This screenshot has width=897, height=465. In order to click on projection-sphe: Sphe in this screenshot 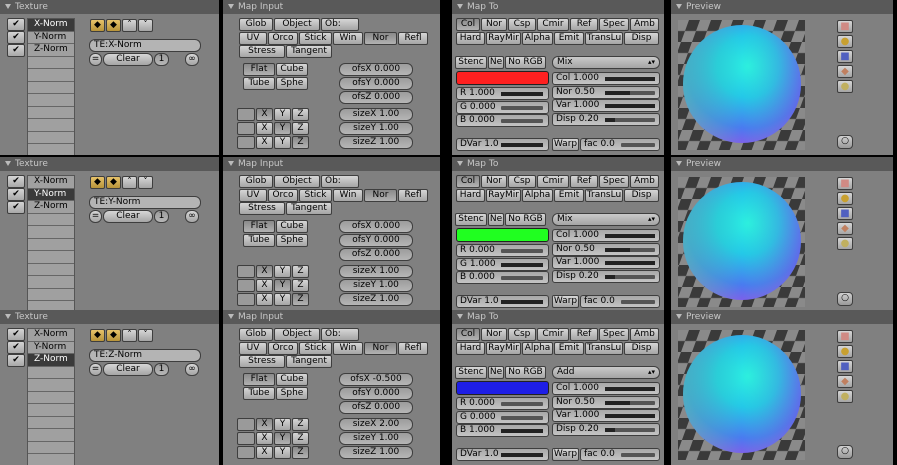, I will do `click(292, 393)`.